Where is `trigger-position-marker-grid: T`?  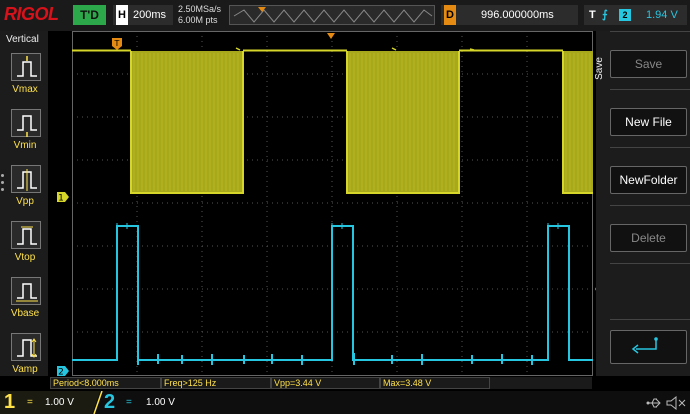 trigger-position-marker-grid: T is located at coordinates (117, 44).